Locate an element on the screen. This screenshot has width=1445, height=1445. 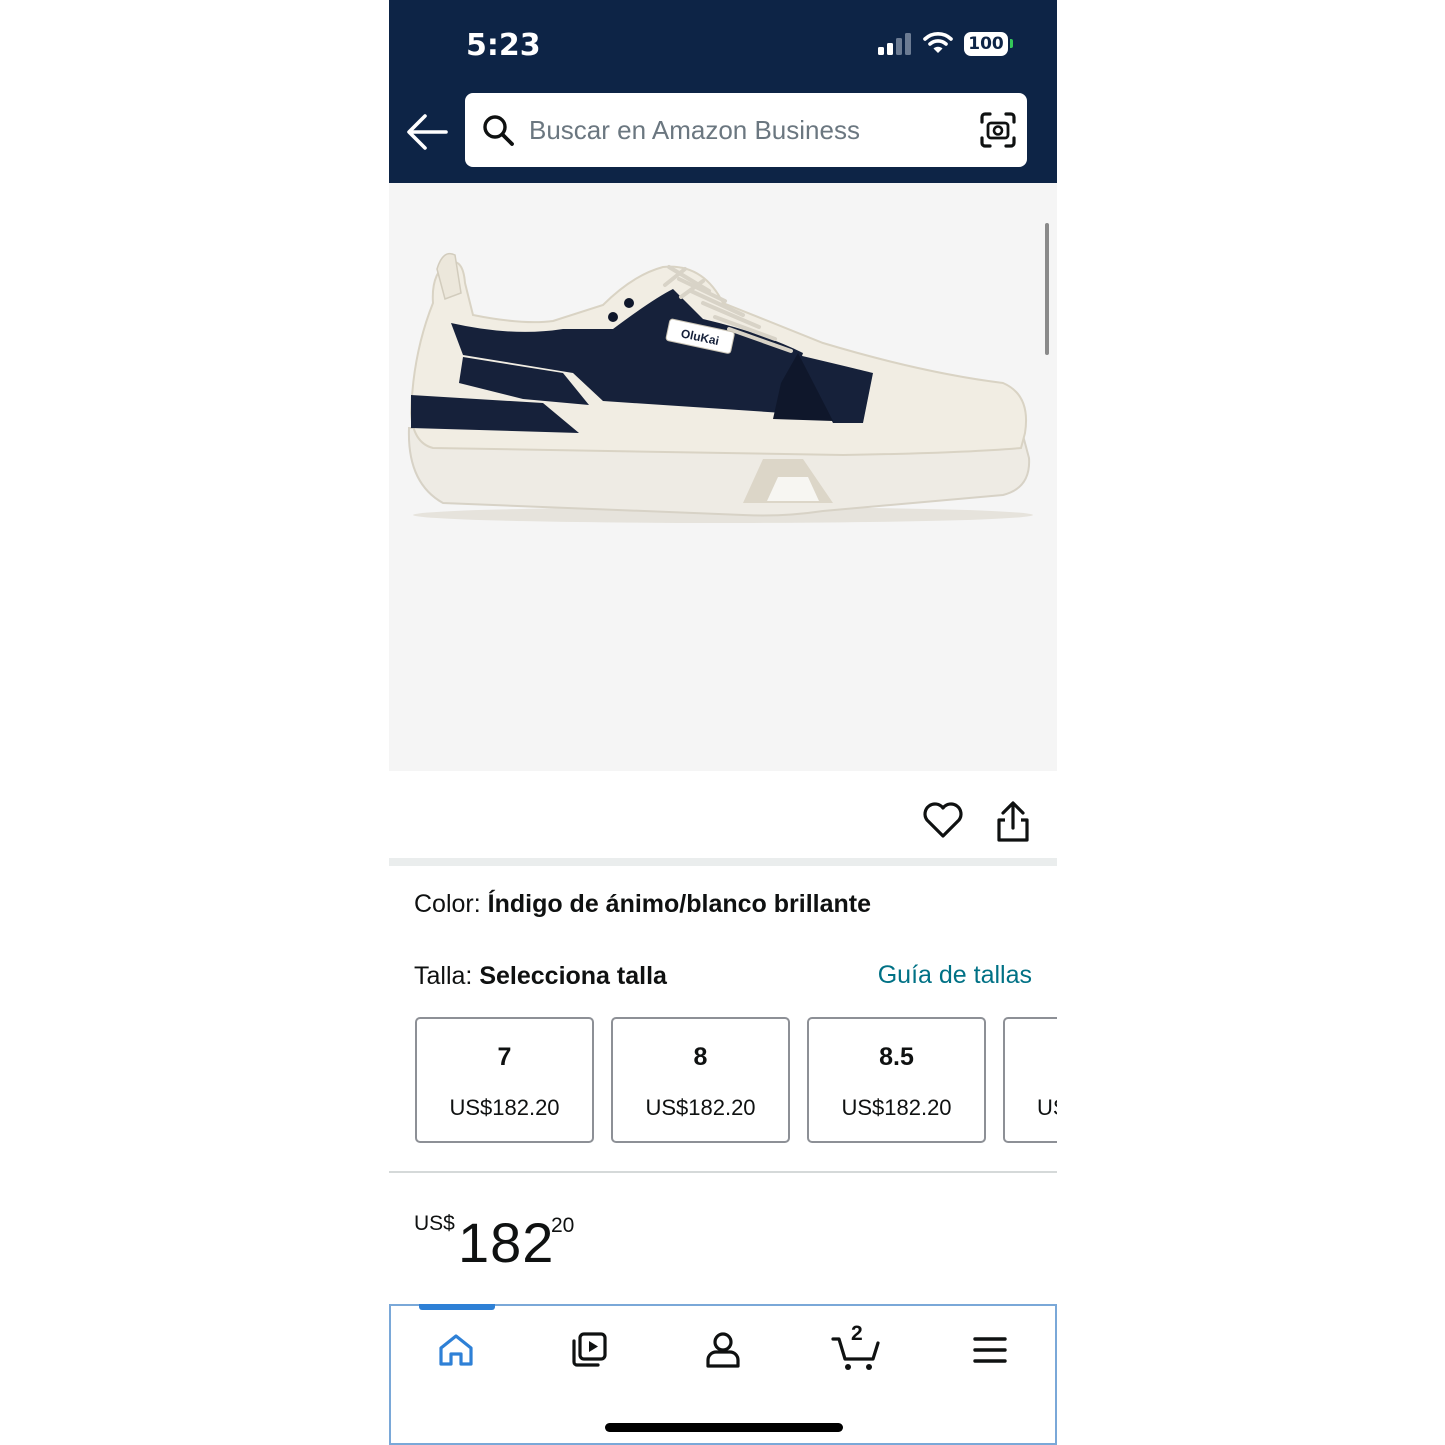
price-currency: US$ is located at coordinates (434, 1223).